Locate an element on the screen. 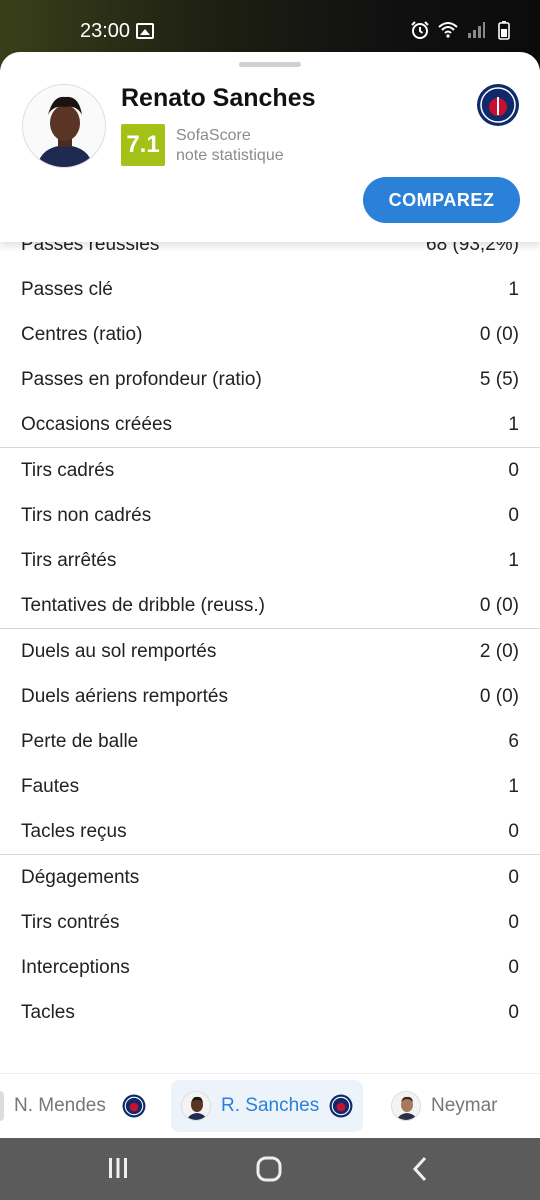  image-icon is located at coordinates (145, 31).